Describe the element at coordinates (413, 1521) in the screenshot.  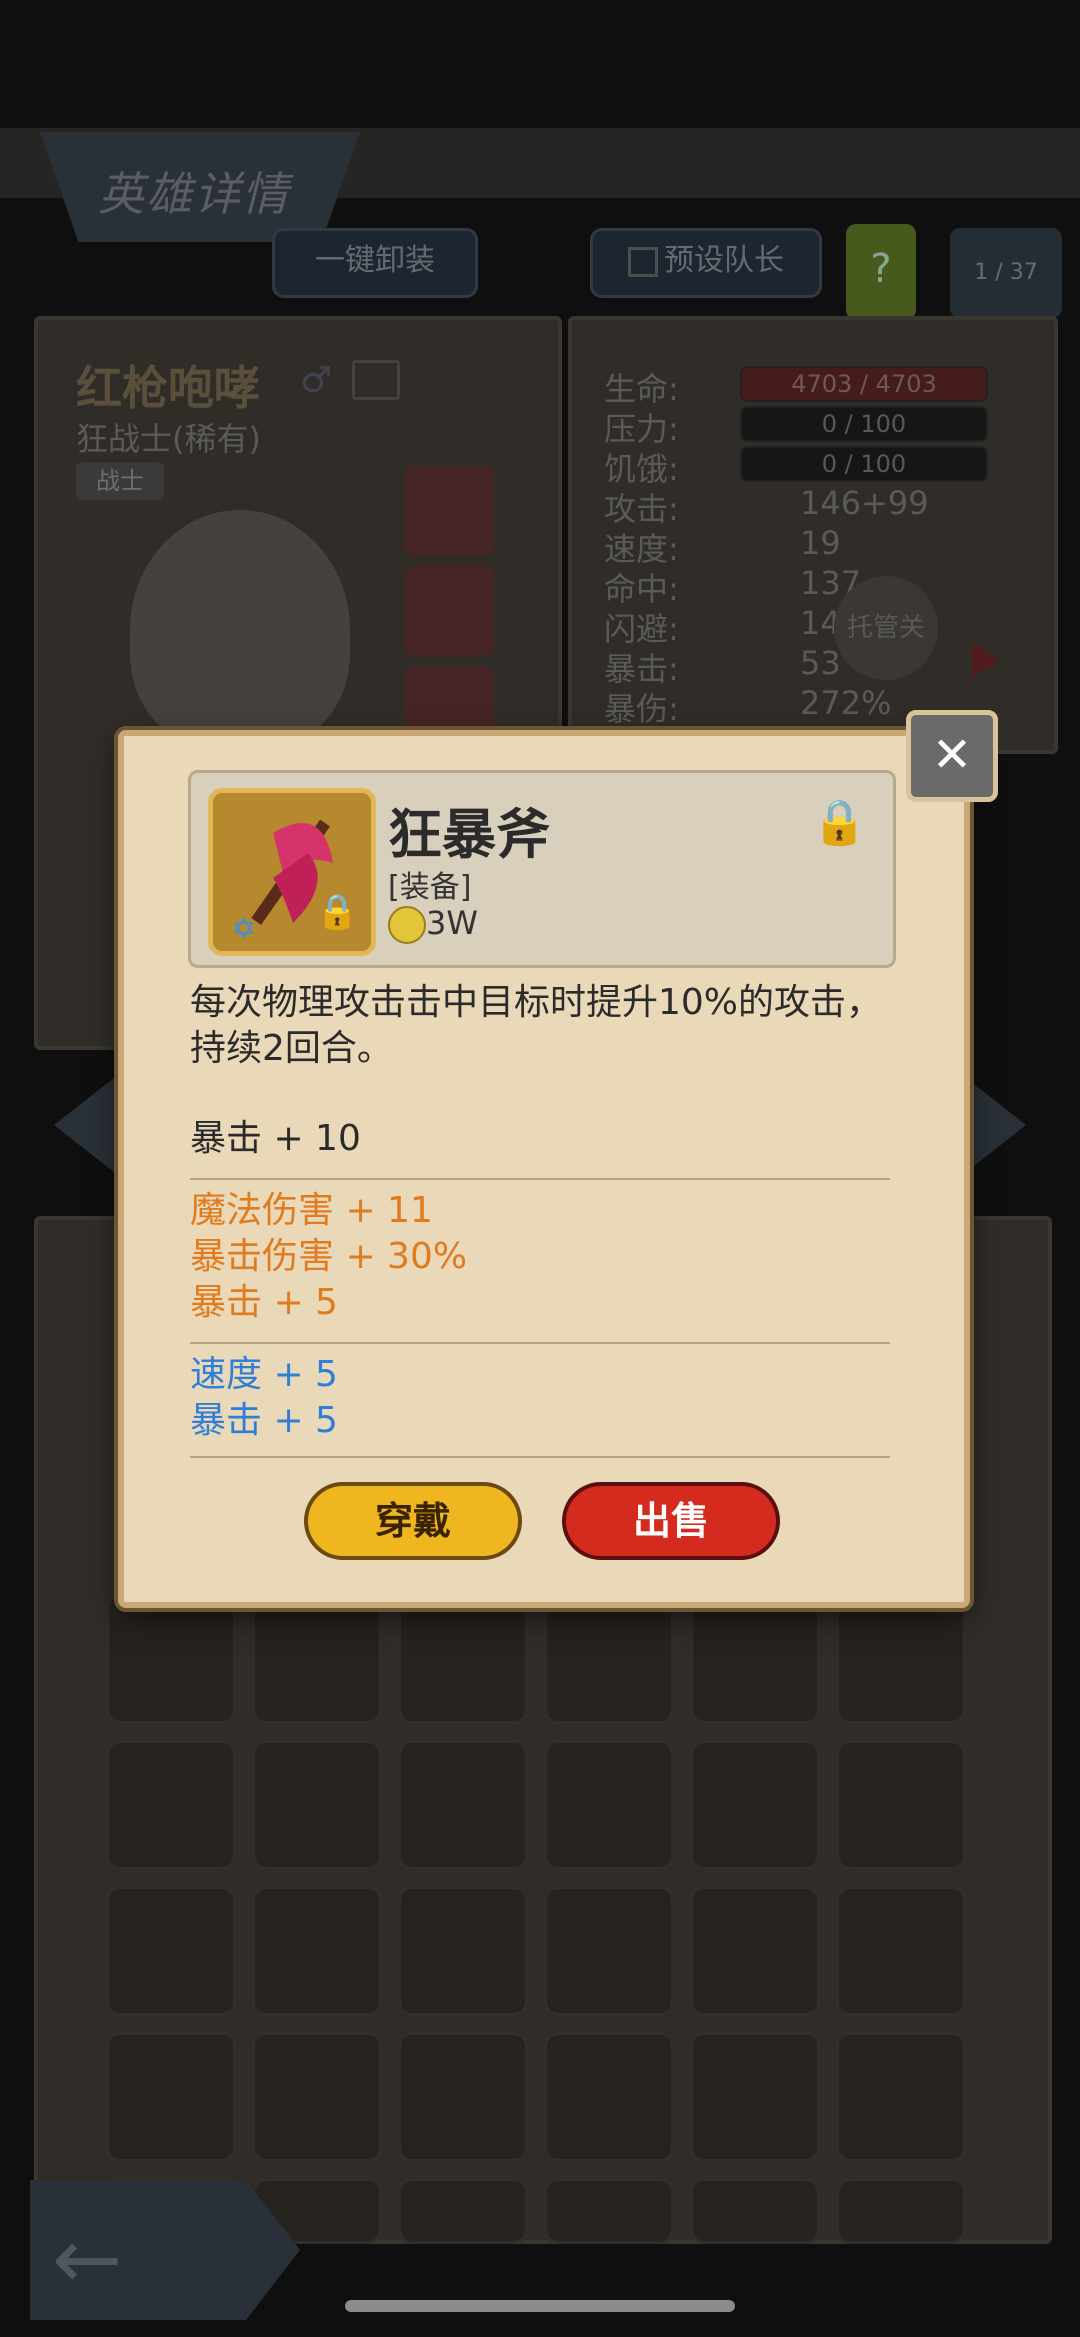
I see `equip-button: 穿戴` at that location.